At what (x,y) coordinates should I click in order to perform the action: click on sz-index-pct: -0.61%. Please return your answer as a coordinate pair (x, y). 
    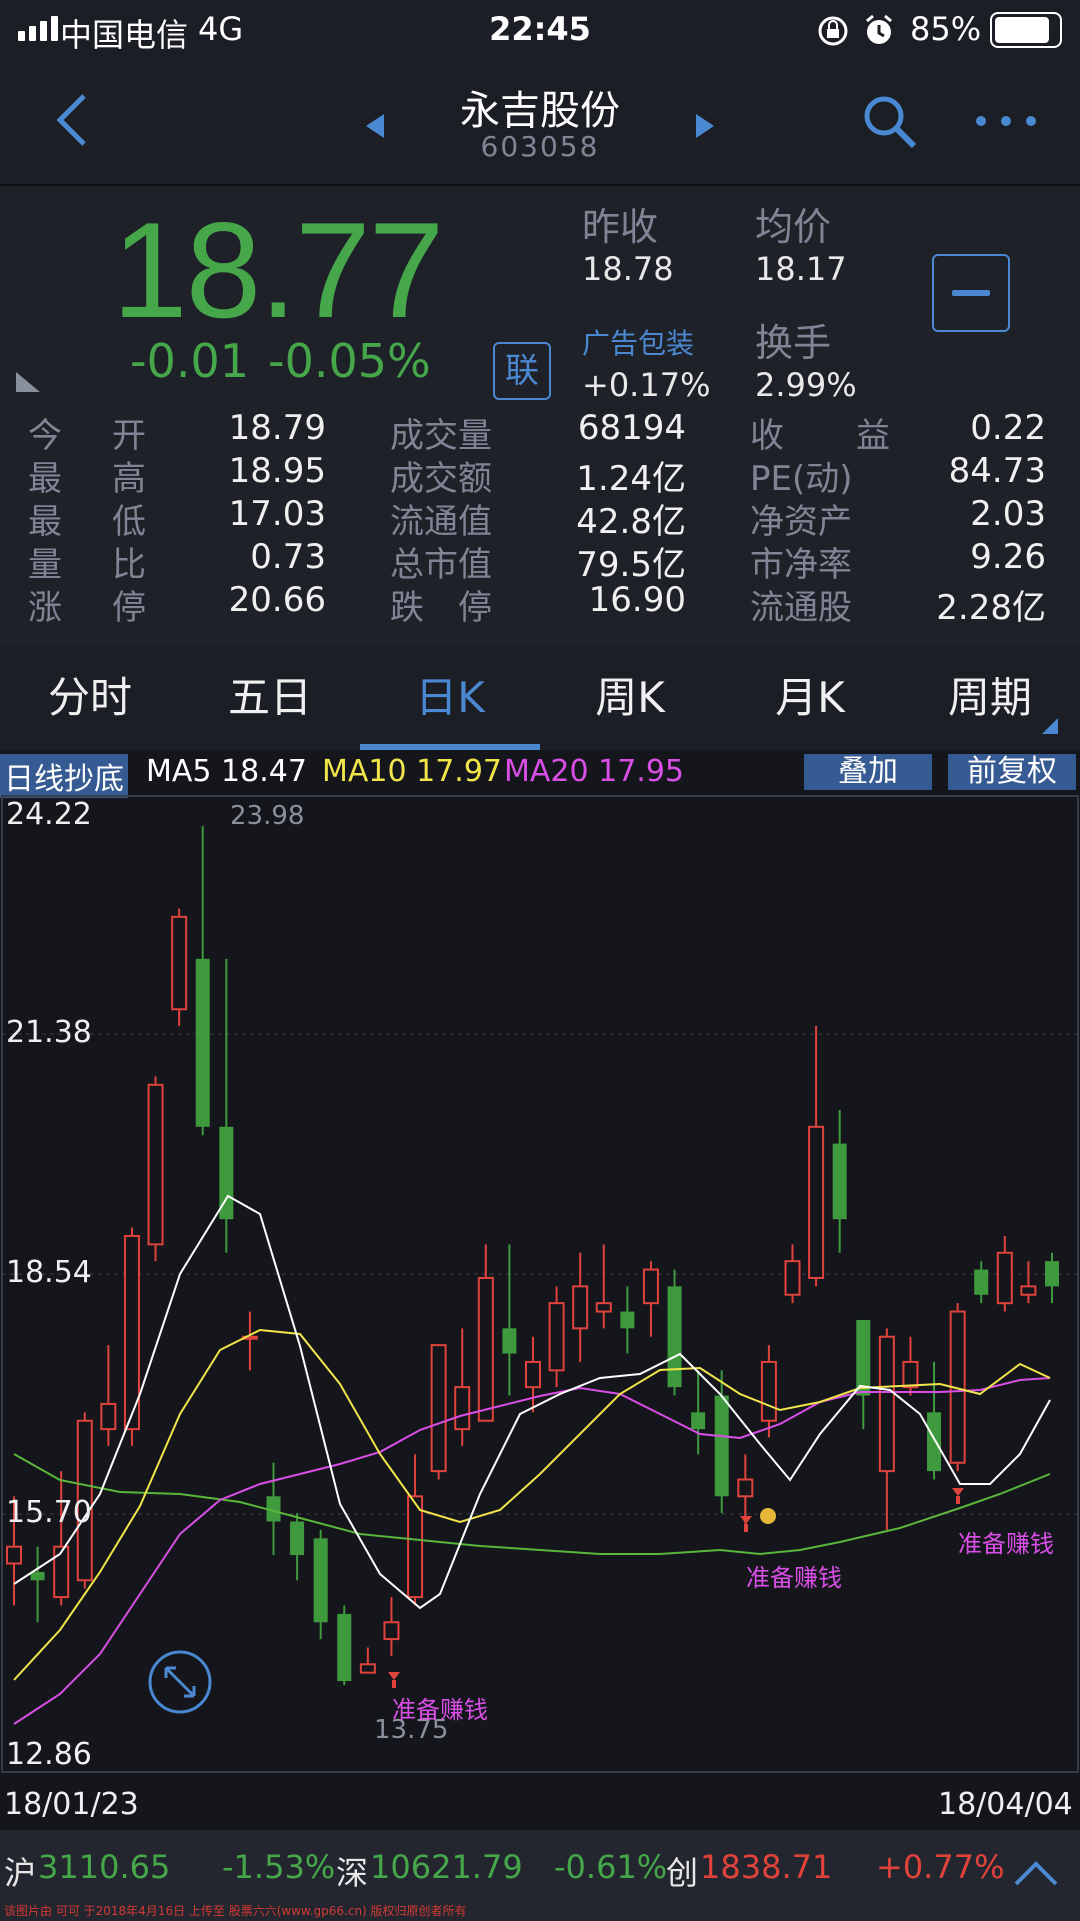
    Looking at the image, I should click on (611, 1867).